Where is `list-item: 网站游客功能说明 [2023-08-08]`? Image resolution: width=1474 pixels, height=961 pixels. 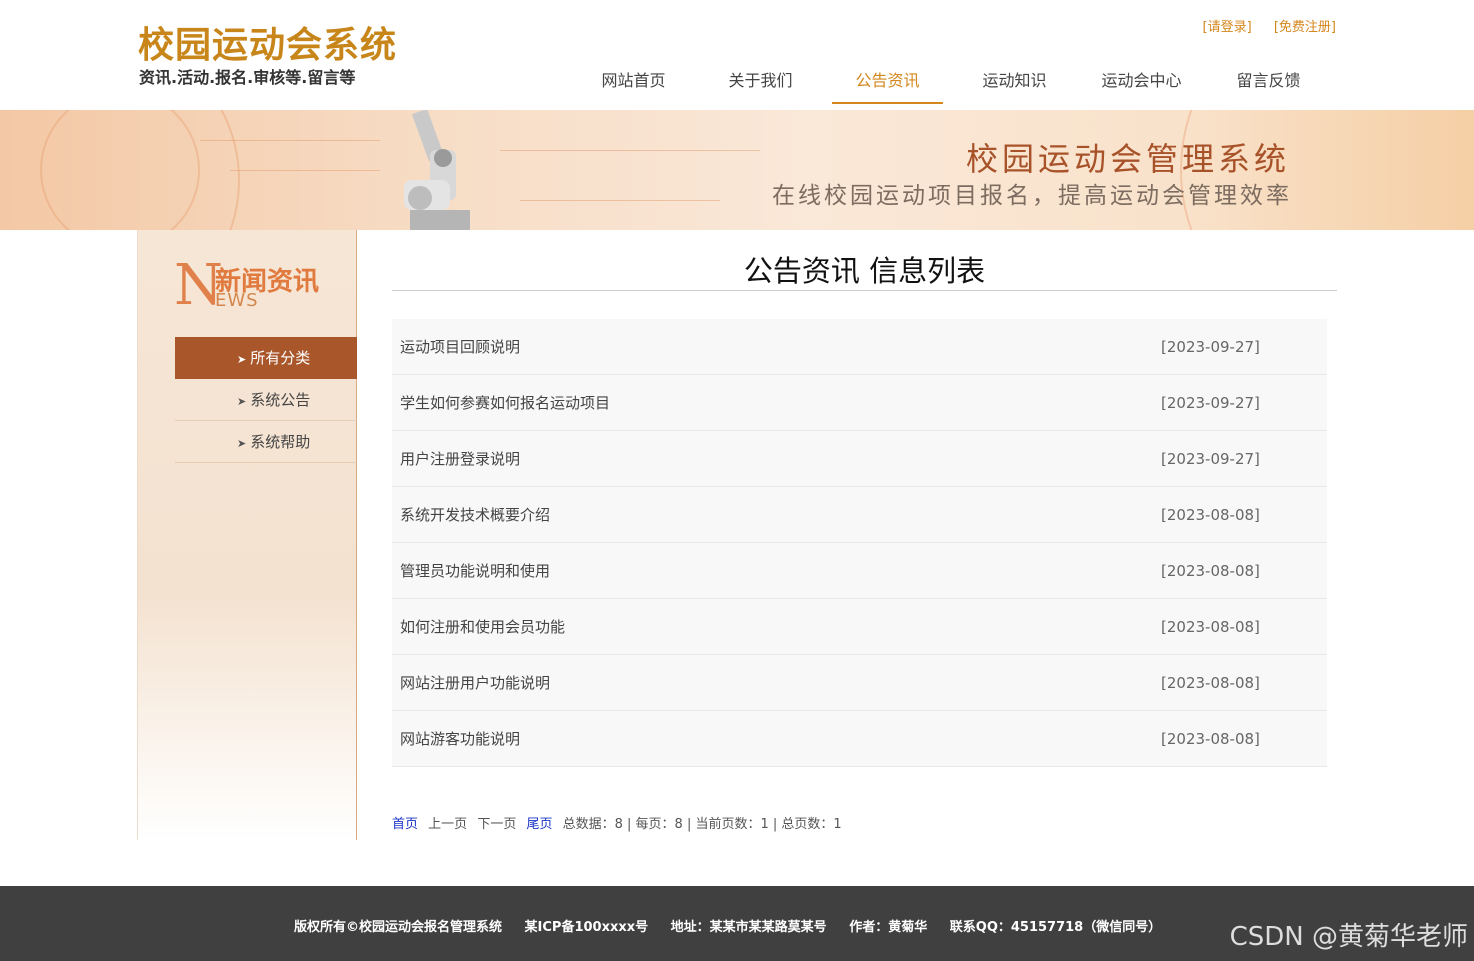
list-item: 网站游客功能说明 [2023-08-08] is located at coordinates (859, 739).